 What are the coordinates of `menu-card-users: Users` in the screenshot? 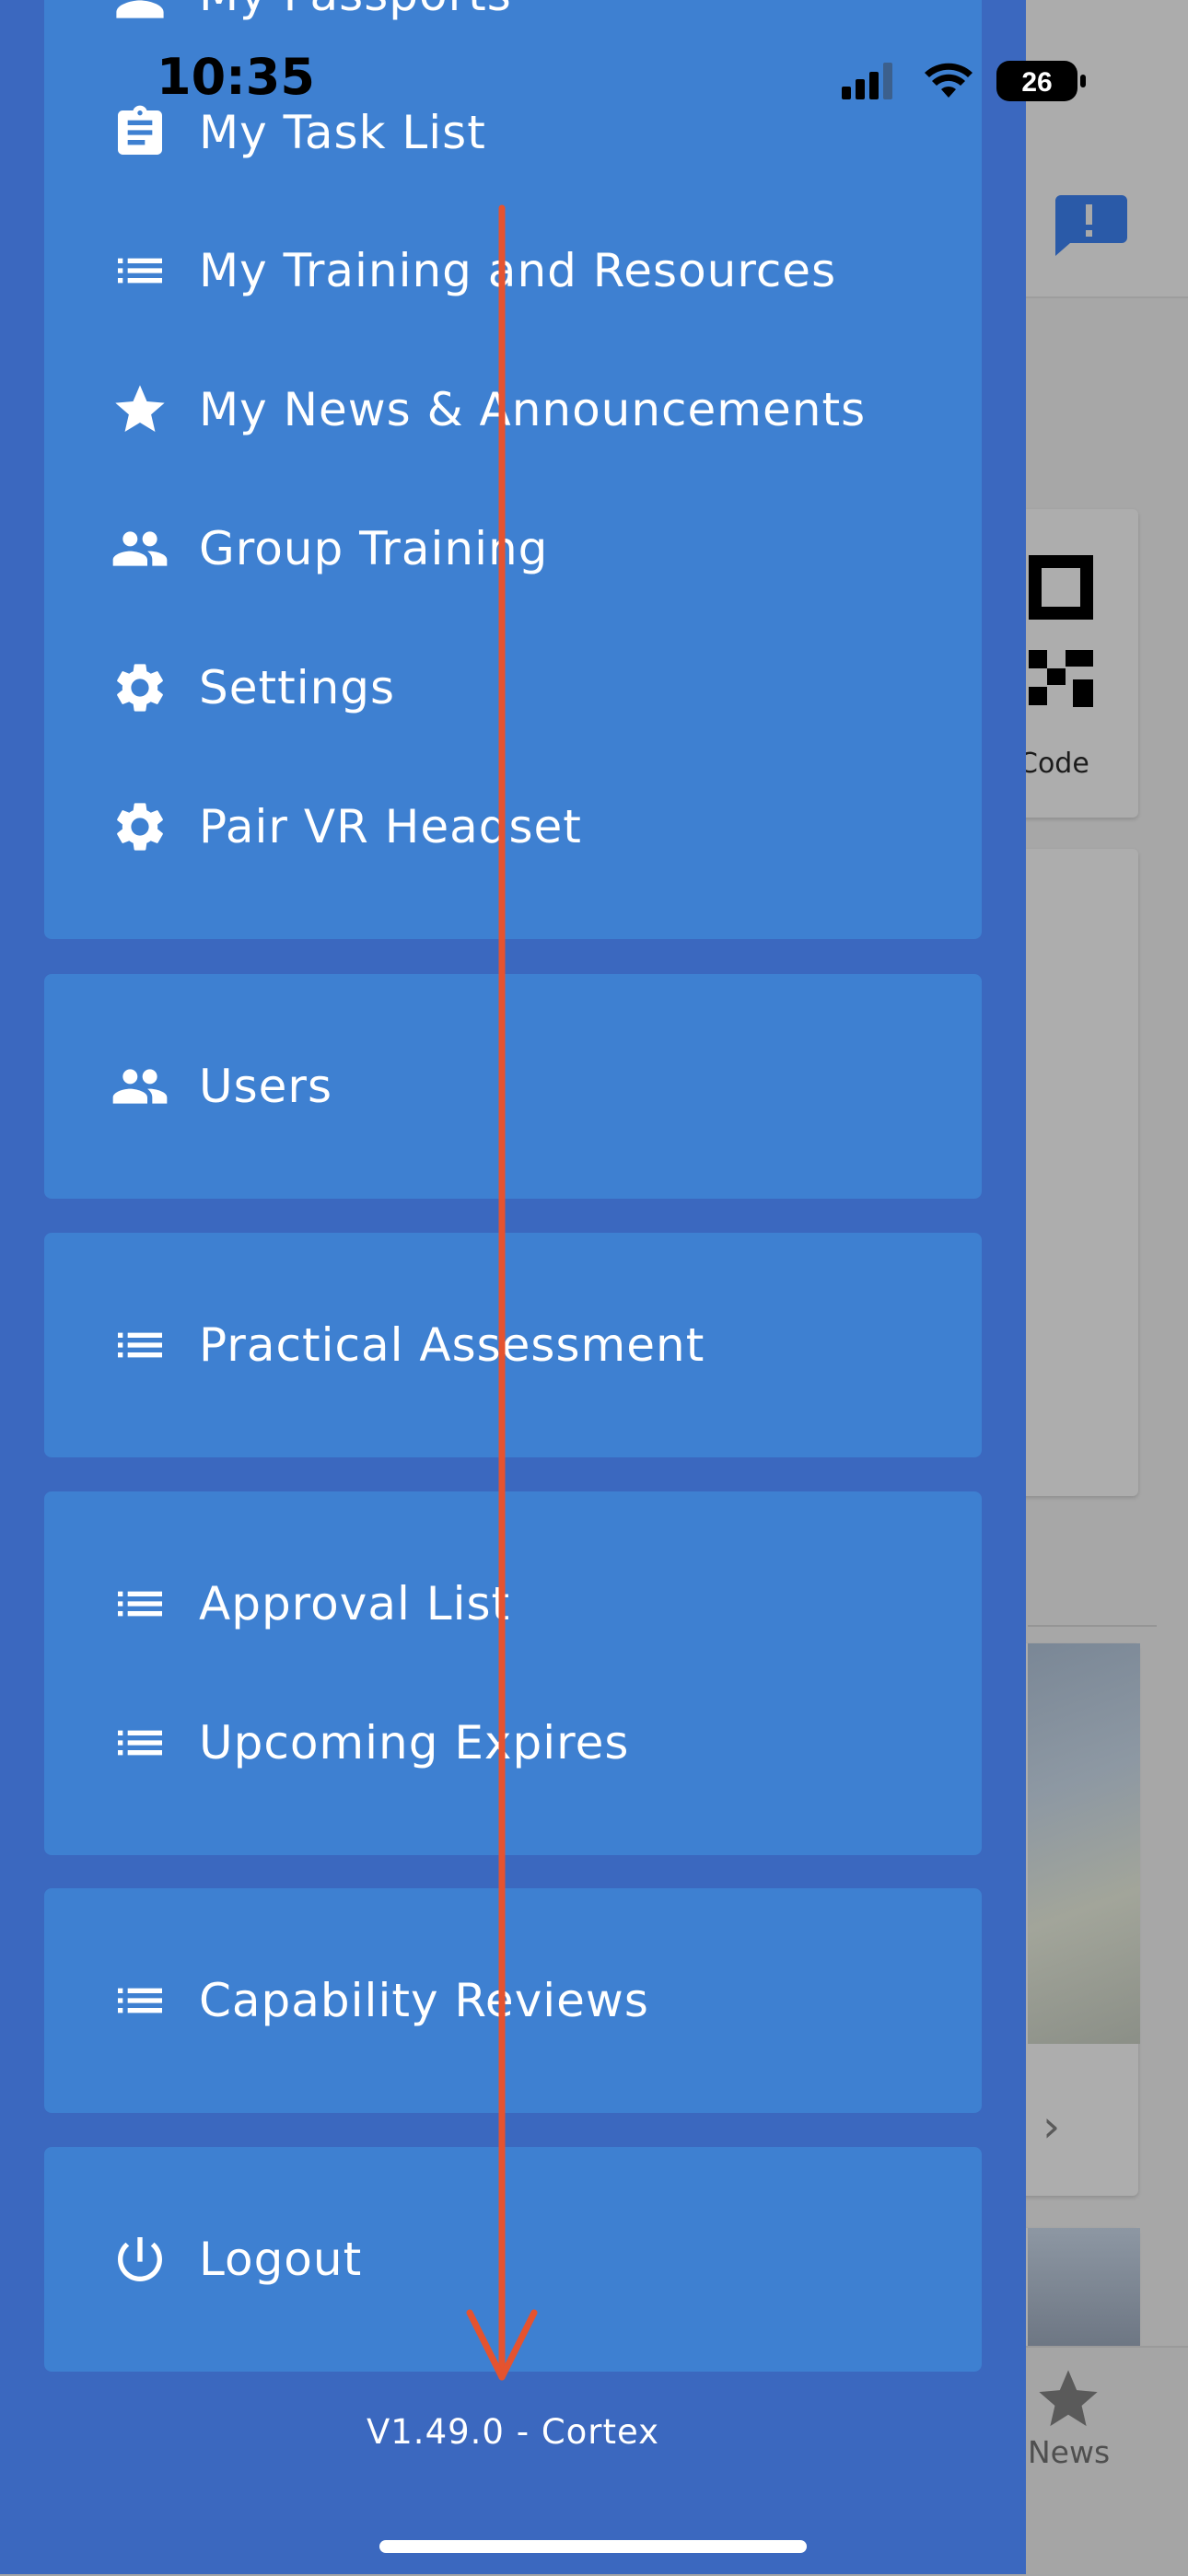 It's located at (513, 1086).